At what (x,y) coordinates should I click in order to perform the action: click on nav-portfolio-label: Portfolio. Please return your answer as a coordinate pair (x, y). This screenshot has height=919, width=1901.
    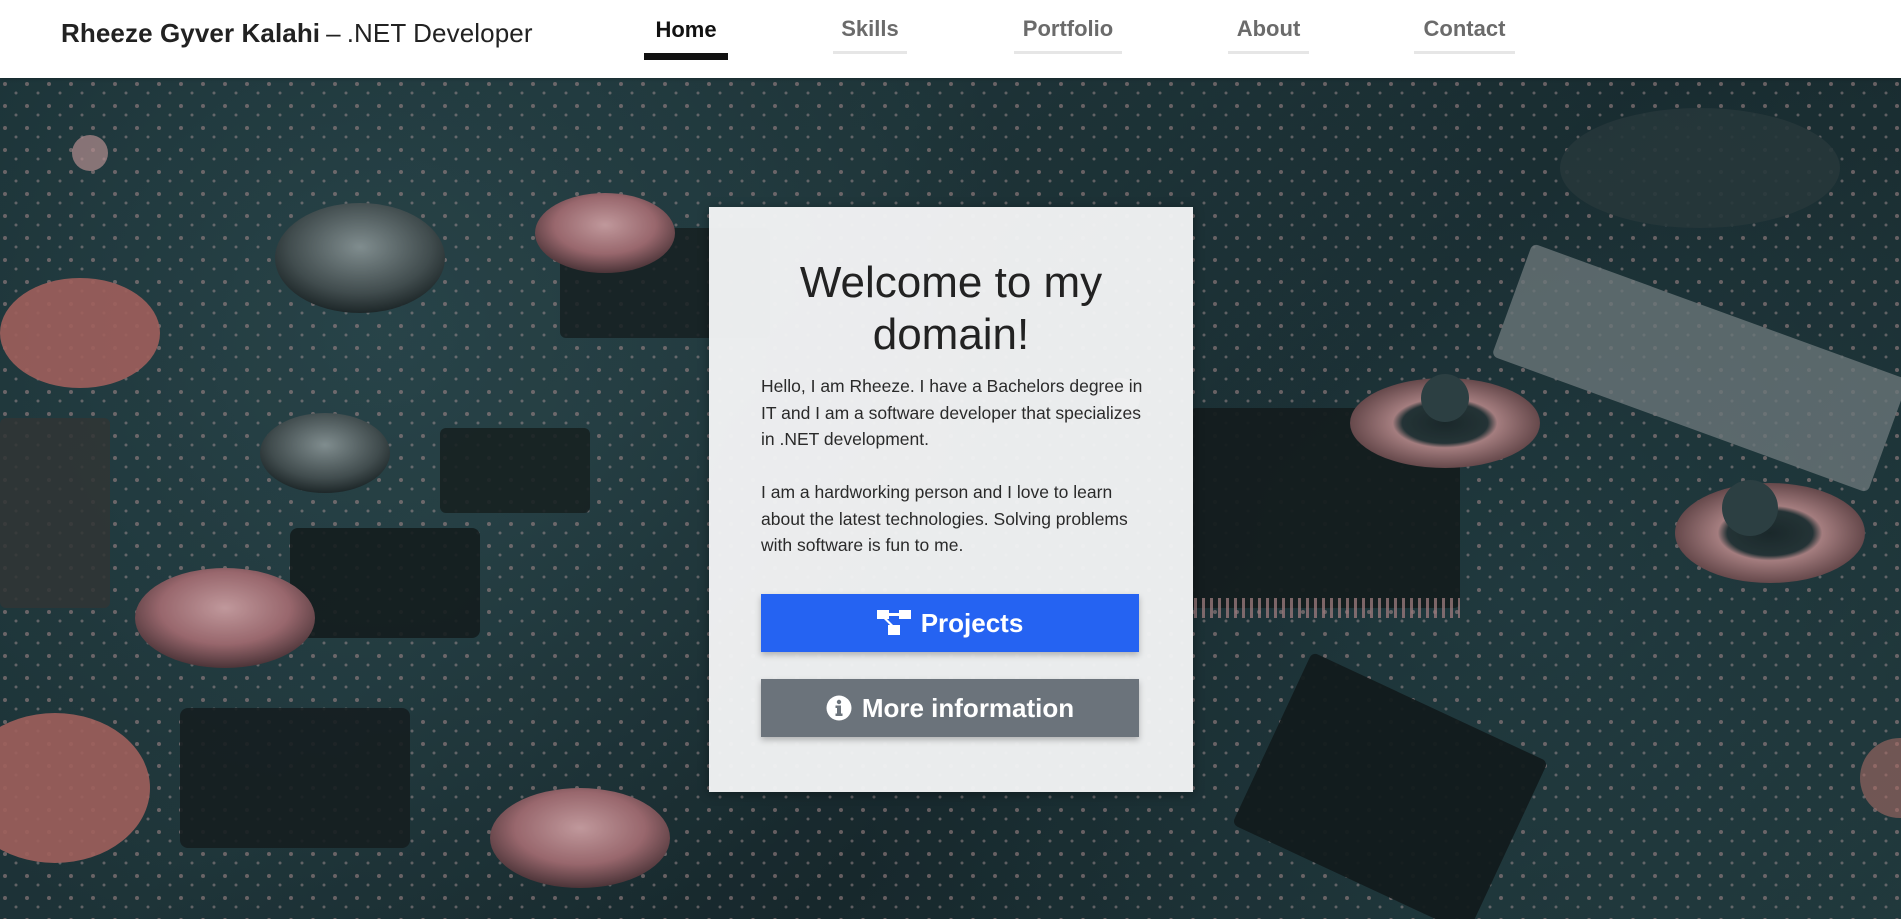
    Looking at the image, I should click on (1068, 28).